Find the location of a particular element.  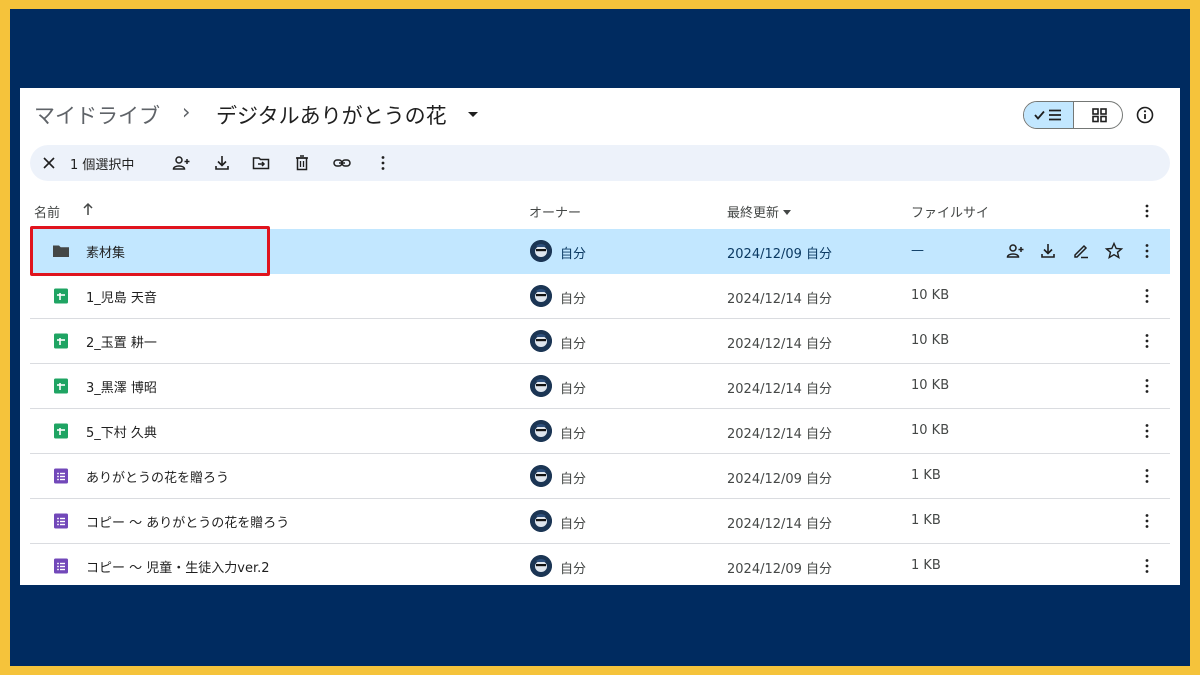

rename-icon is located at coordinates (1081, 251).